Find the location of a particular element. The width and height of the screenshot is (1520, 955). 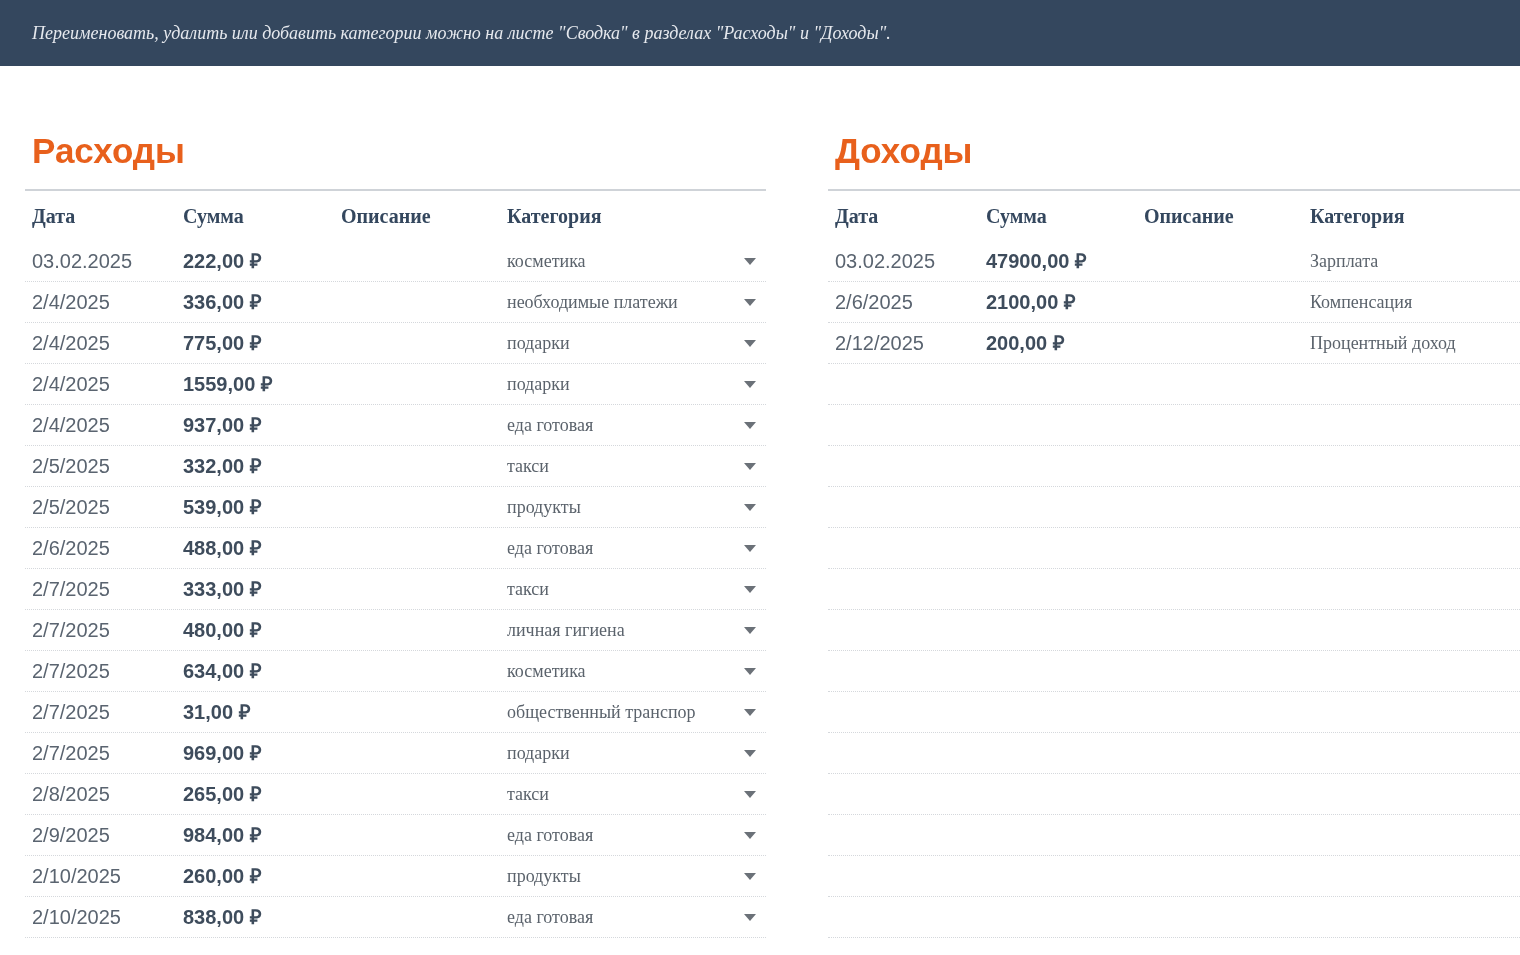

category-cell-text: общественный транспор is located at coordinates (601, 712).